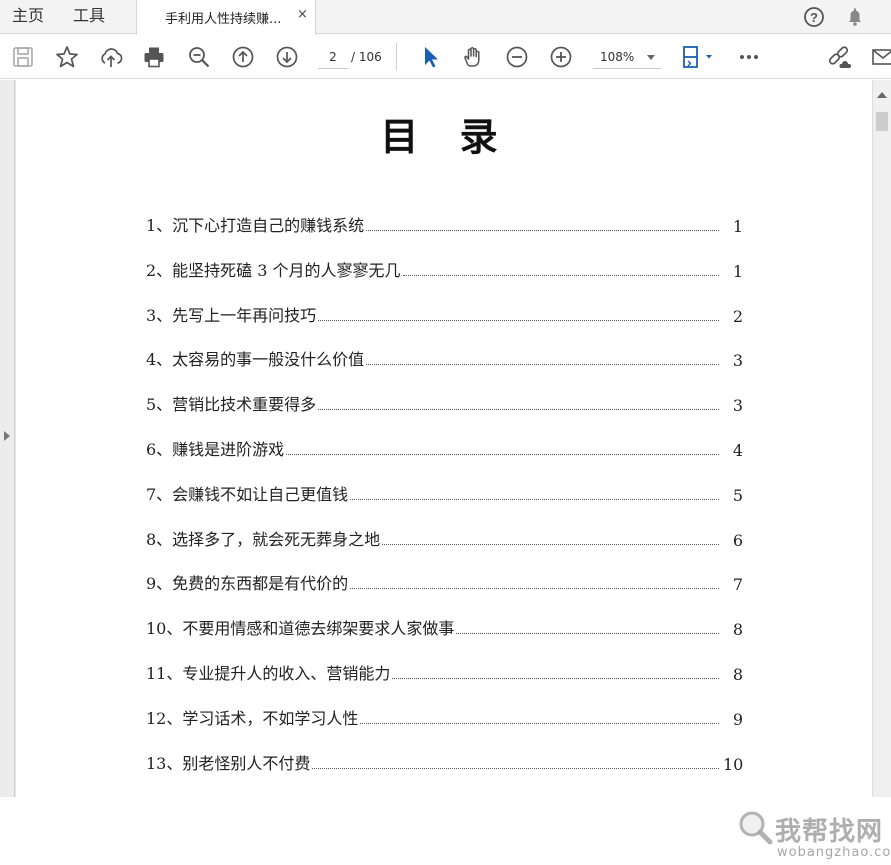  What do you see at coordinates (881, 438) in the screenshot?
I see `vertical-scrollbar` at bounding box center [881, 438].